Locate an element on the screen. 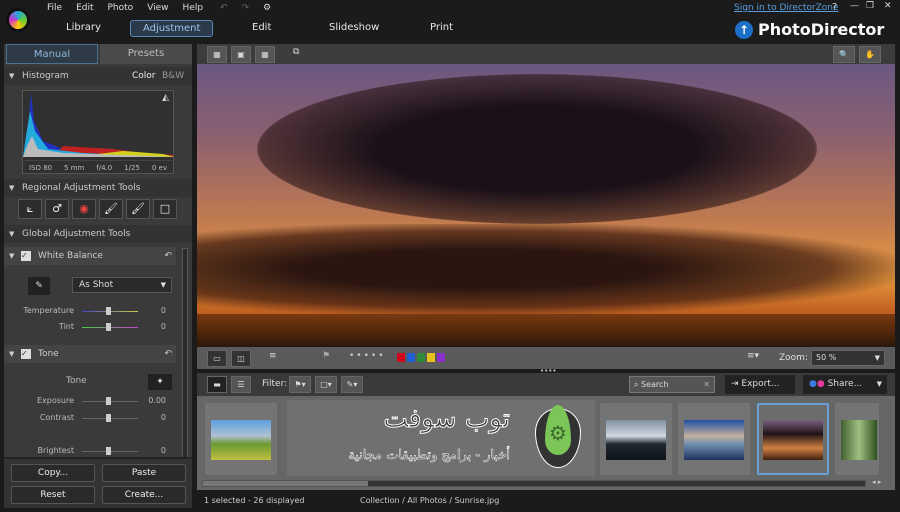 The image size is (900, 512). tab-adjustment: Adjustment is located at coordinates (172, 28).